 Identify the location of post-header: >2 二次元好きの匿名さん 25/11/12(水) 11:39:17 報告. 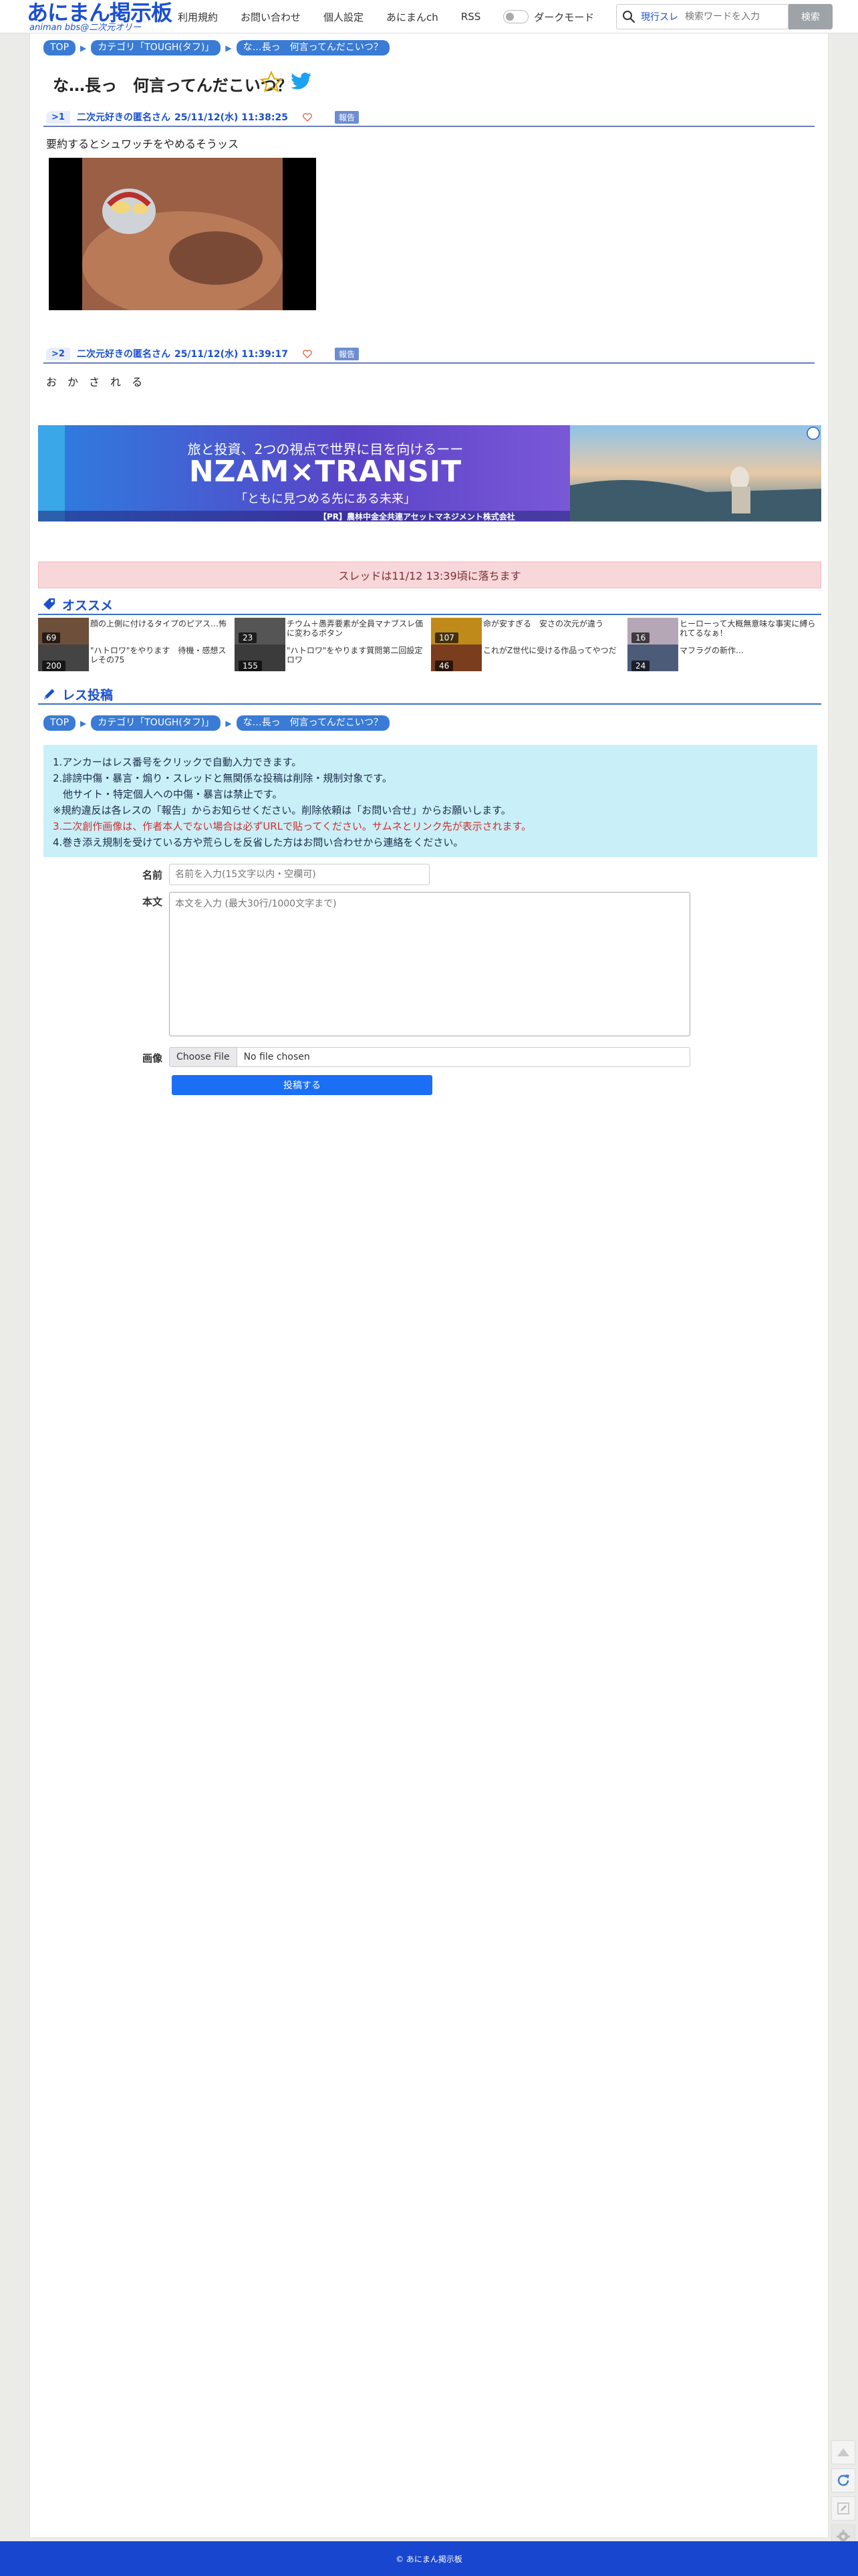
(429, 354).